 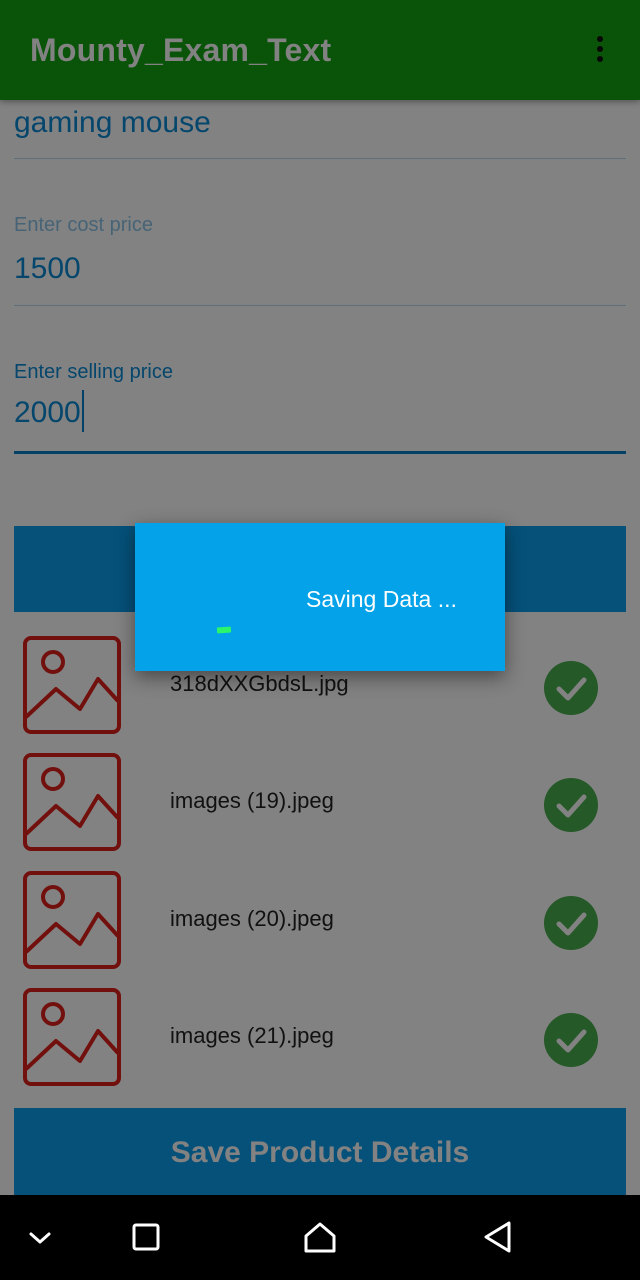 I want to click on progress-spinner-icon, so click(x=224, y=630).